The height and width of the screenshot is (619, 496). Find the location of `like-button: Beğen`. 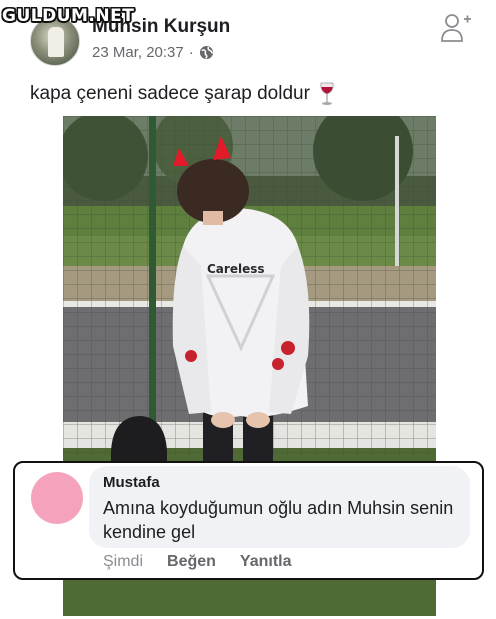

like-button: Beğen is located at coordinates (191, 562).